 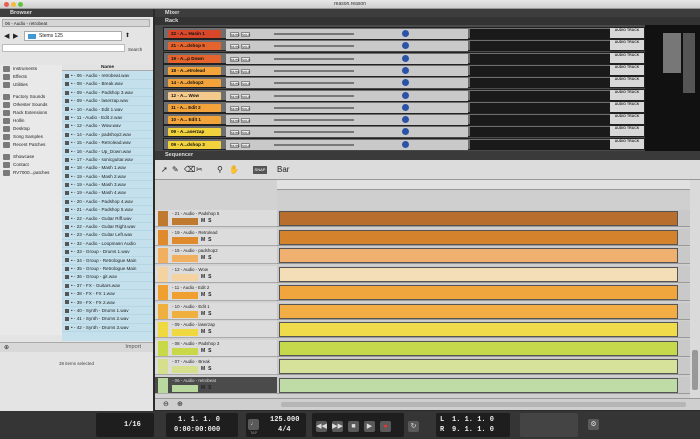 What do you see at coordinates (369, 426) in the screenshot?
I see `play-button: ▶` at bounding box center [369, 426].